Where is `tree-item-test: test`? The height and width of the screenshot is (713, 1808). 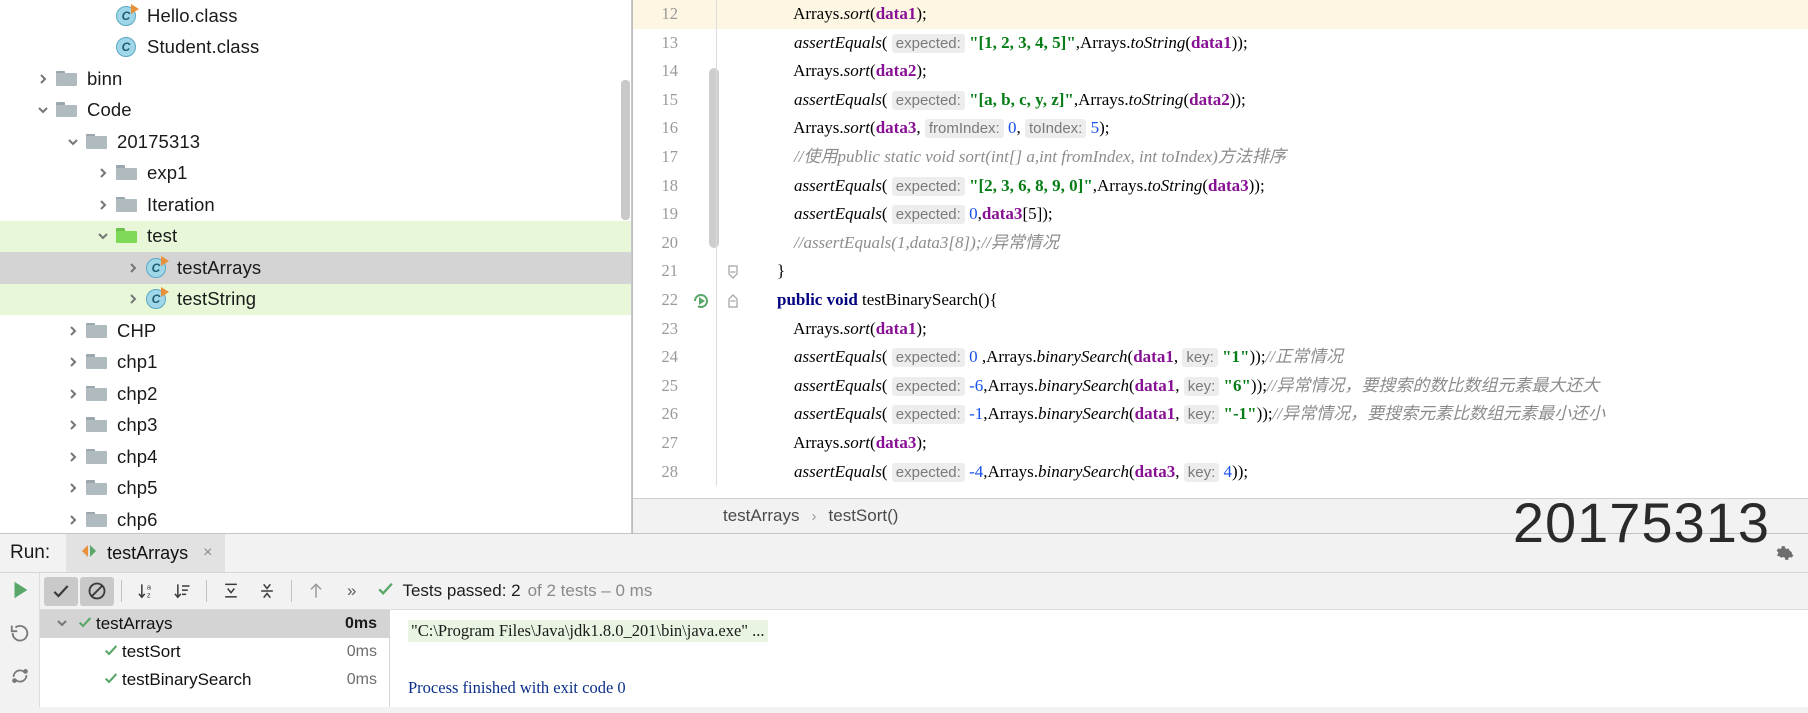 tree-item-test: test is located at coordinates (315, 236).